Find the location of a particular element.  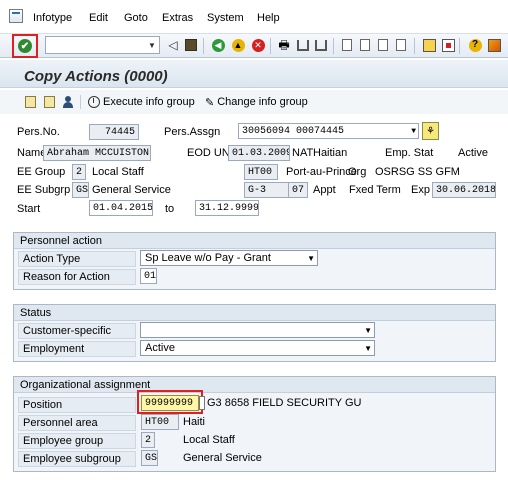

enter-button: ✔ is located at coordinates (25, 46).